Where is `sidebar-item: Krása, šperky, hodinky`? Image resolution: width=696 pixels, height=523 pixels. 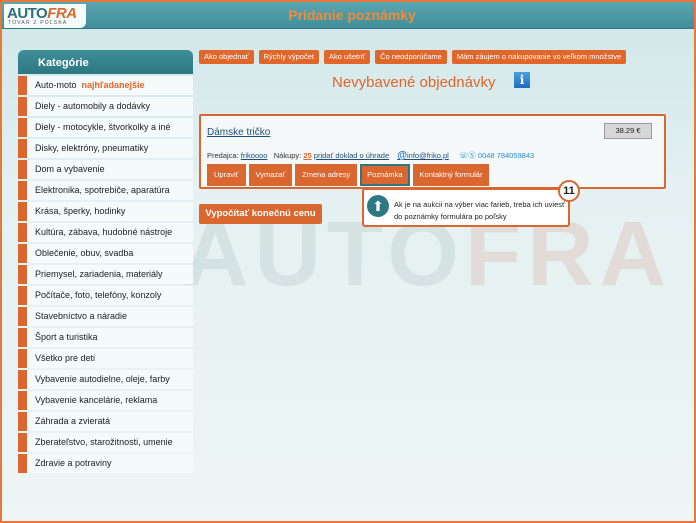 sidebar-item: Krása, šperky, hodinky is located at coordinates (105, 211).